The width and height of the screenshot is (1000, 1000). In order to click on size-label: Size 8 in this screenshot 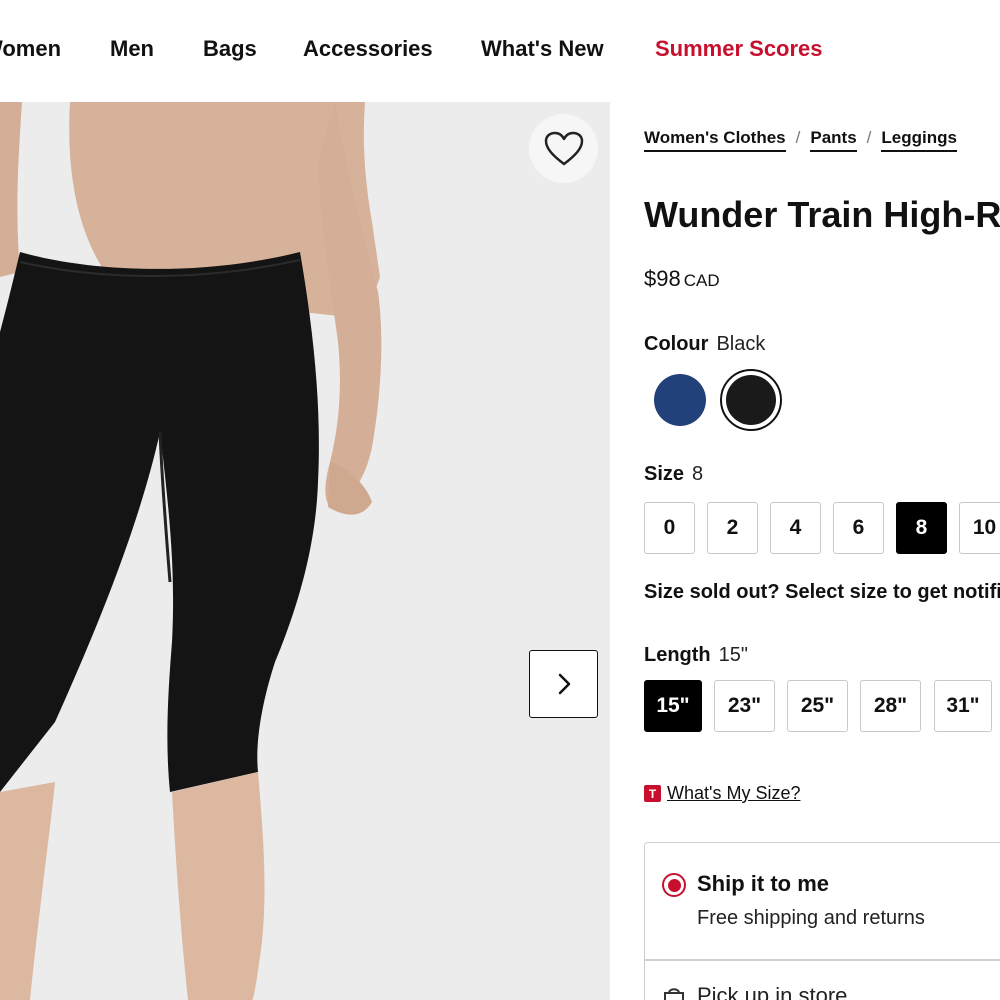, I will do `click(673, 474)`.